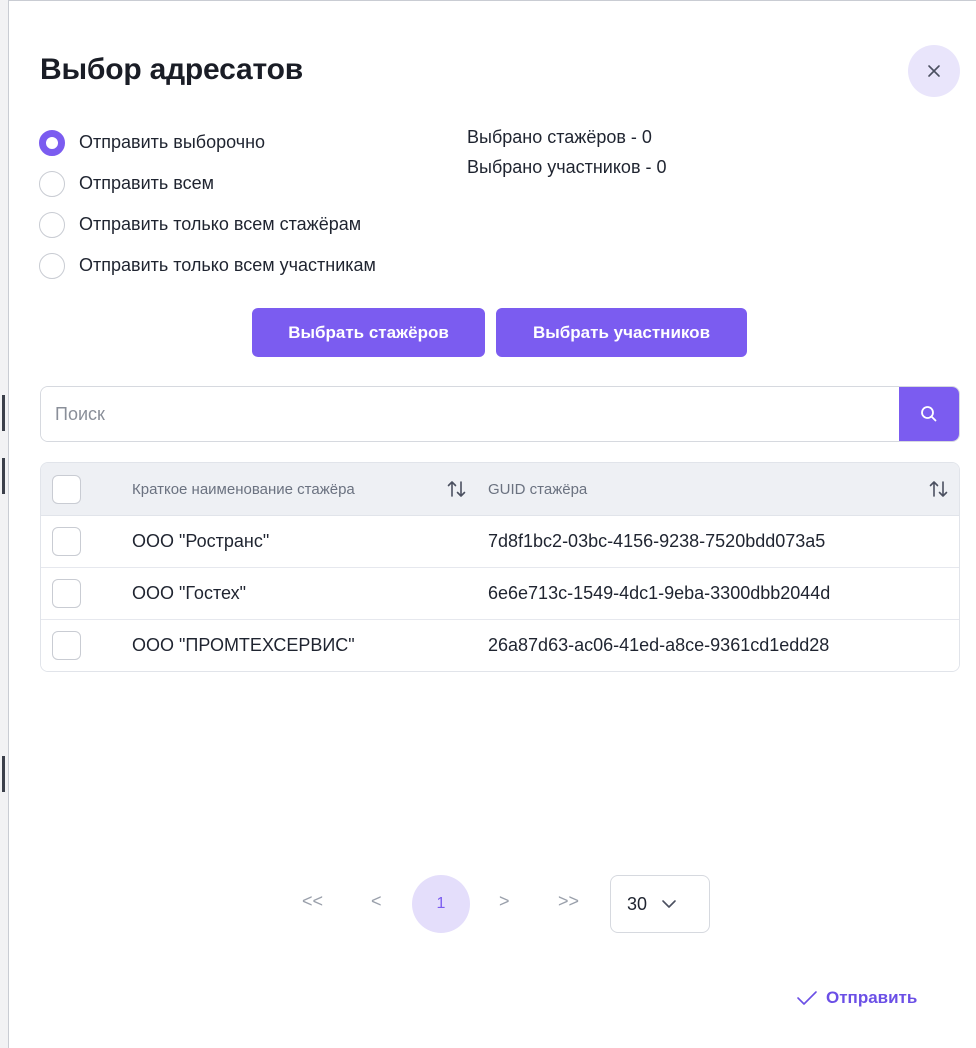 This screenshot has height=1048, width=976. I want to click on select-all-checkbox, so click(66, 489).